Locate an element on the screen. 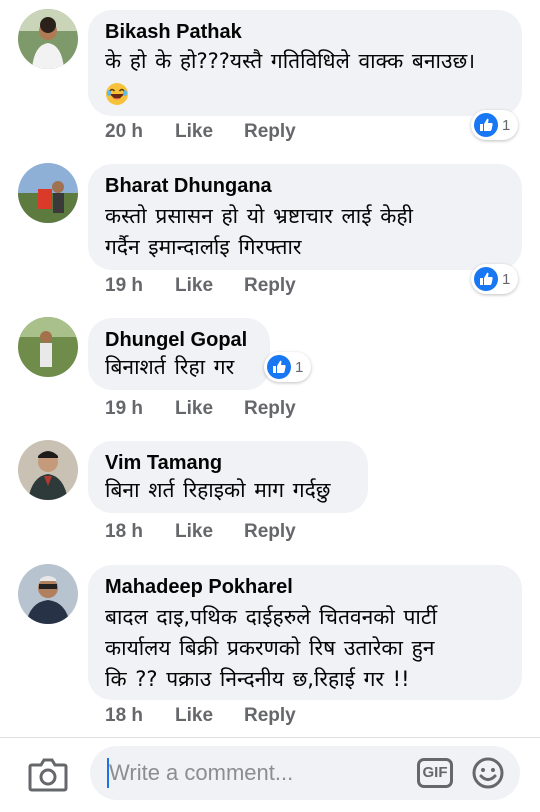  smiley-icon is located at coordinates (488, 773).